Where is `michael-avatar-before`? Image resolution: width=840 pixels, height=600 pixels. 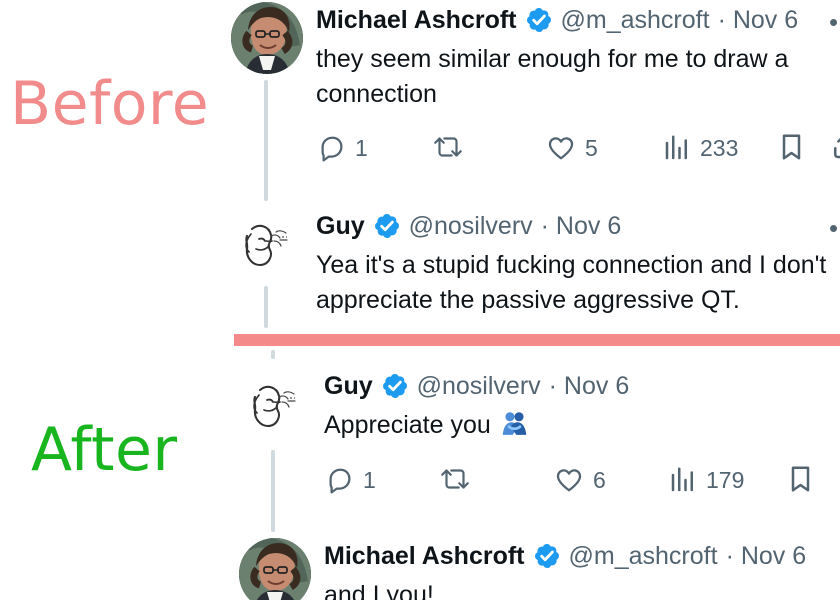 michael-avatar-before is located at coordinates (267, 38).